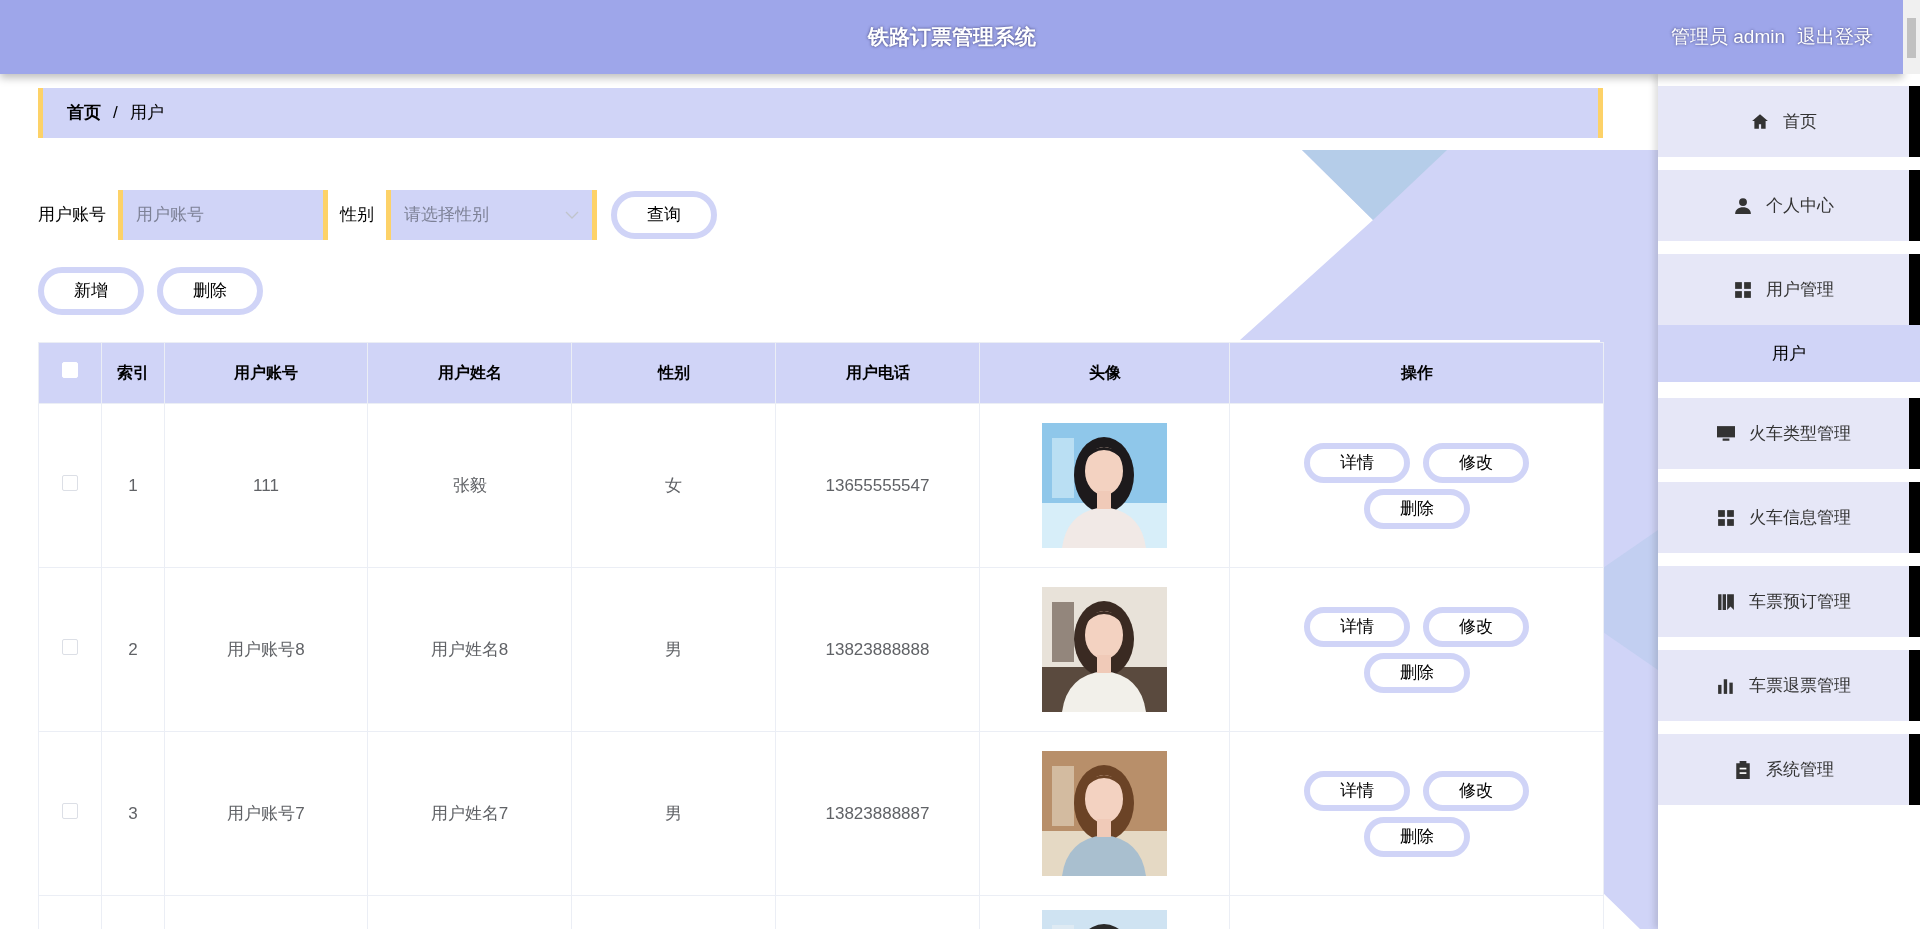 This screenshot has width=1920, height=929. What do you see at coordinates (266, 813) in the screenshot?
I see `table-cell: 用户账号7` at bounding box center [266, 813].